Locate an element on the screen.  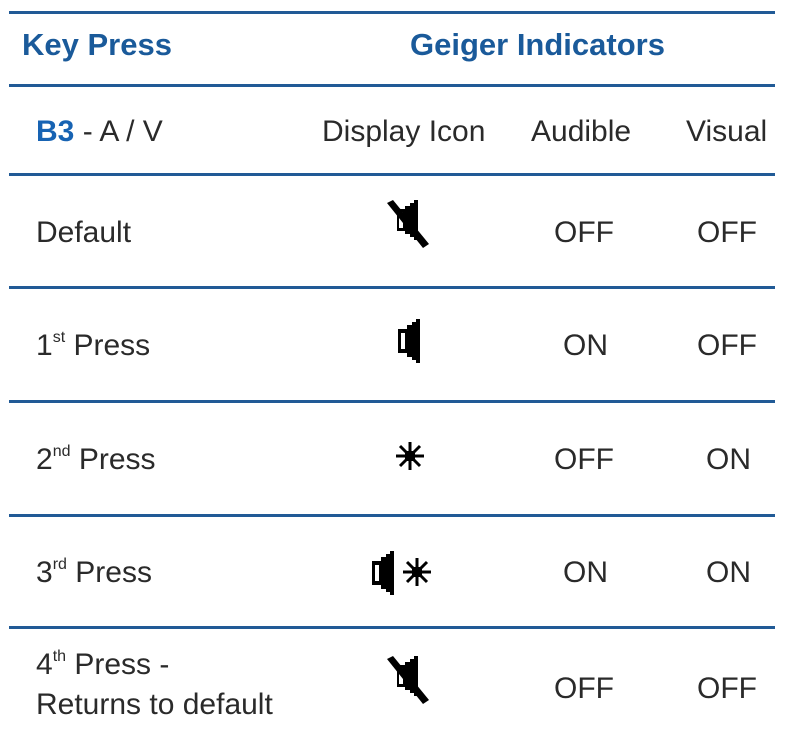
column-audible: Audible is located at coordinates (581, 131).